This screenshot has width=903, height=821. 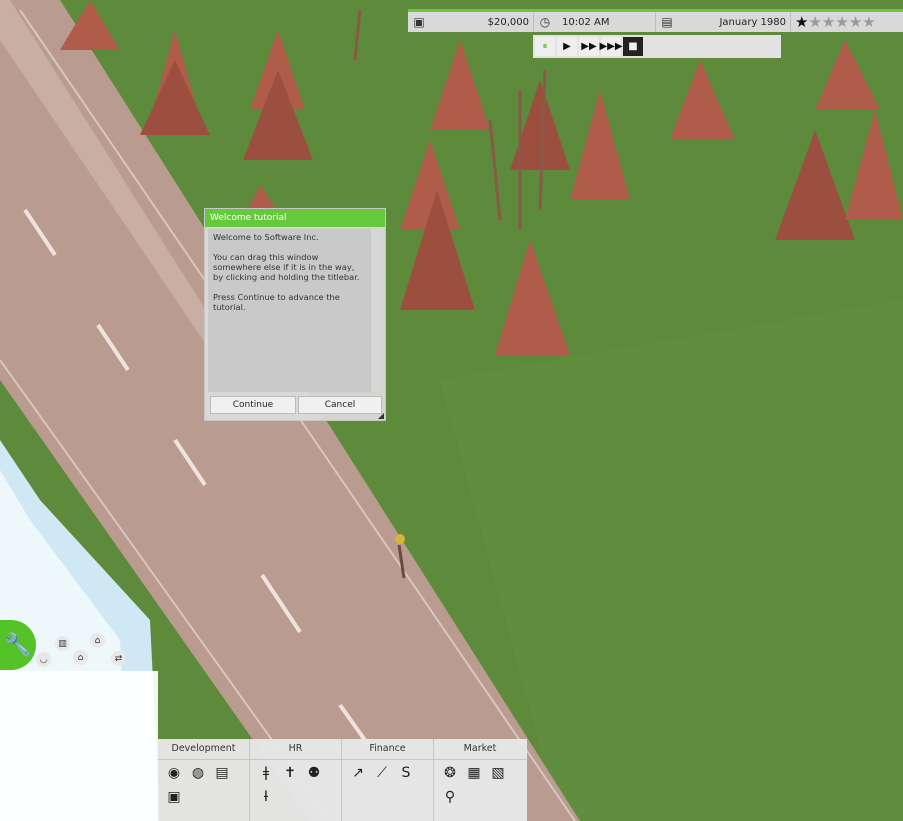 I want to click on date-value: January 1980, so click(x=752, y=22).